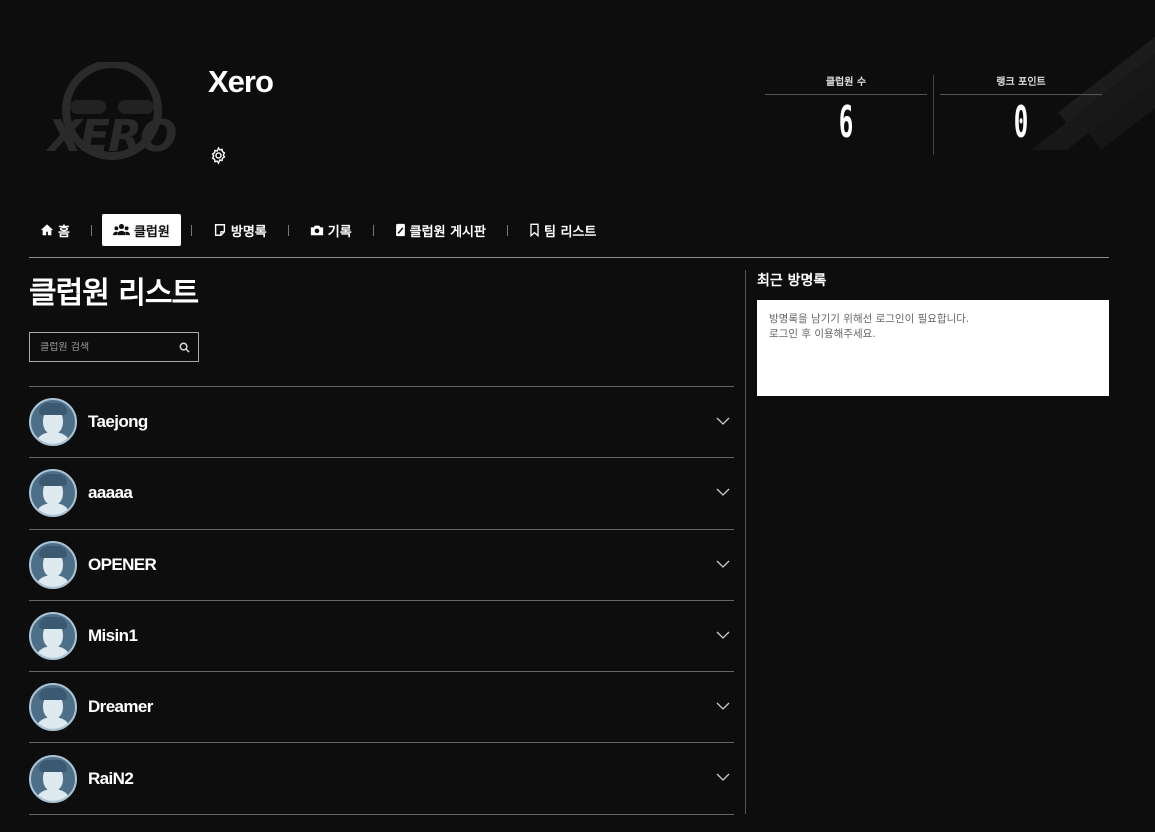 This screenshot has height=832, width=1155. I want to click on member-name: RaiN2, so click(111, 778).